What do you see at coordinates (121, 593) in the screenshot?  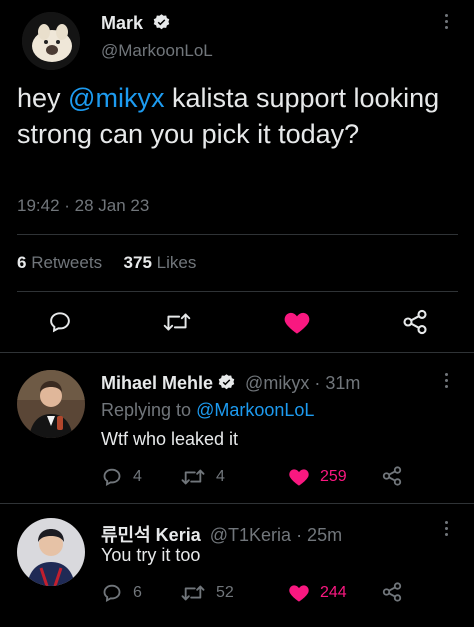 I see `reply-reply-button: 6` at bounding box center [121, 593].